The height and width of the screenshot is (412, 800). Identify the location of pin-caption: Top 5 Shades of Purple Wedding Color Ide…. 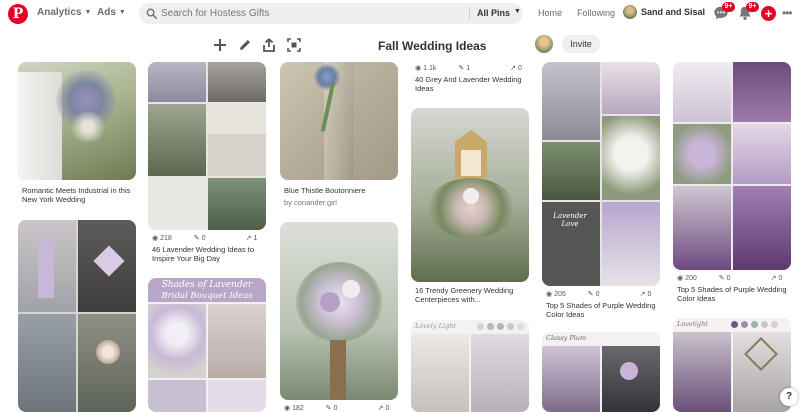
(732, 294).